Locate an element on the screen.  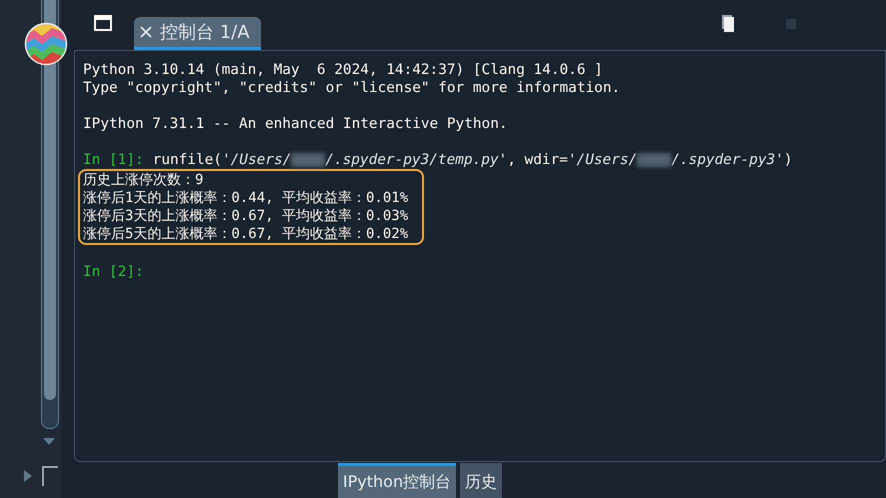
code-text: runfile( is located at coordinates (187, 160).